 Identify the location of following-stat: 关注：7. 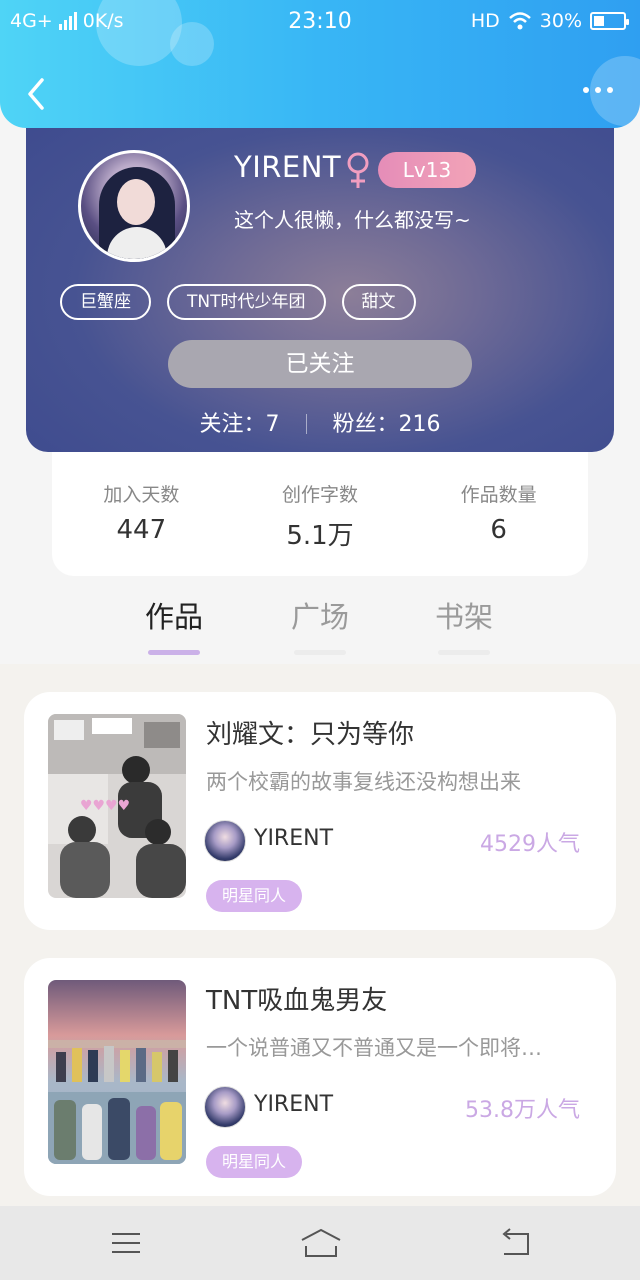
(239, 424).